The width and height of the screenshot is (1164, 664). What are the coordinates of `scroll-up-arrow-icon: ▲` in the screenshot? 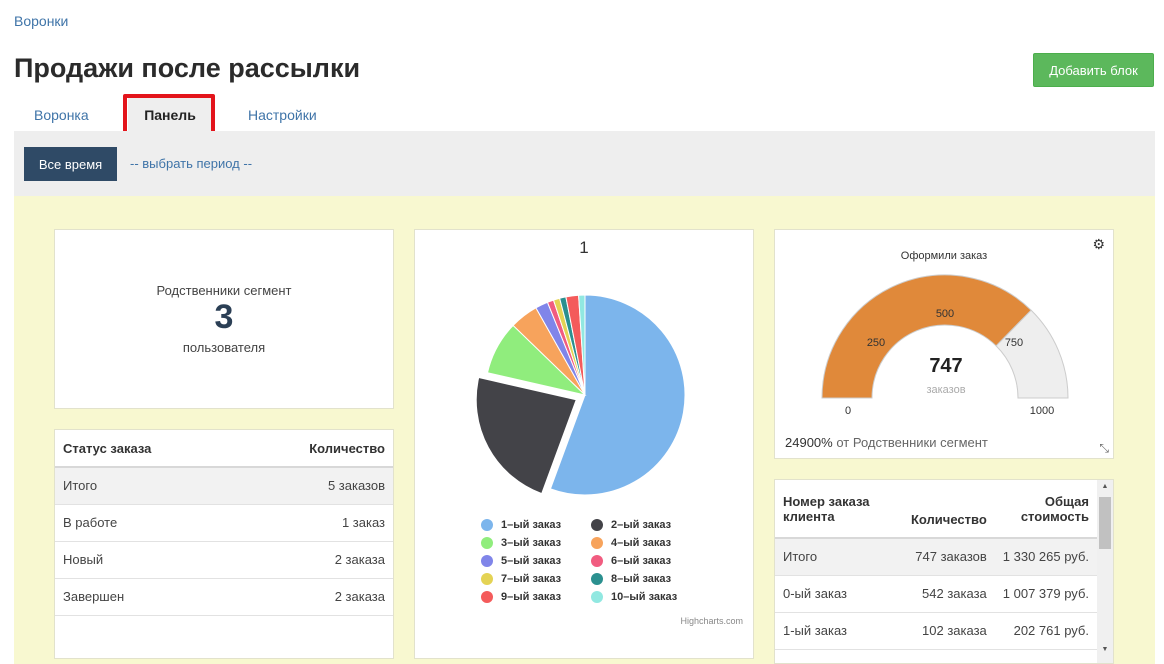 It's located at (1105, 487).